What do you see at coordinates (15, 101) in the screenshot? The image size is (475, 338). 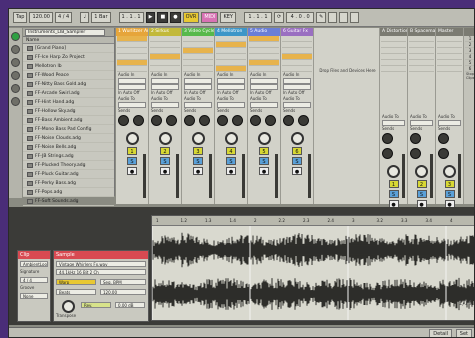 I see `hot-swap-icon` at bounding box center [15, 101].